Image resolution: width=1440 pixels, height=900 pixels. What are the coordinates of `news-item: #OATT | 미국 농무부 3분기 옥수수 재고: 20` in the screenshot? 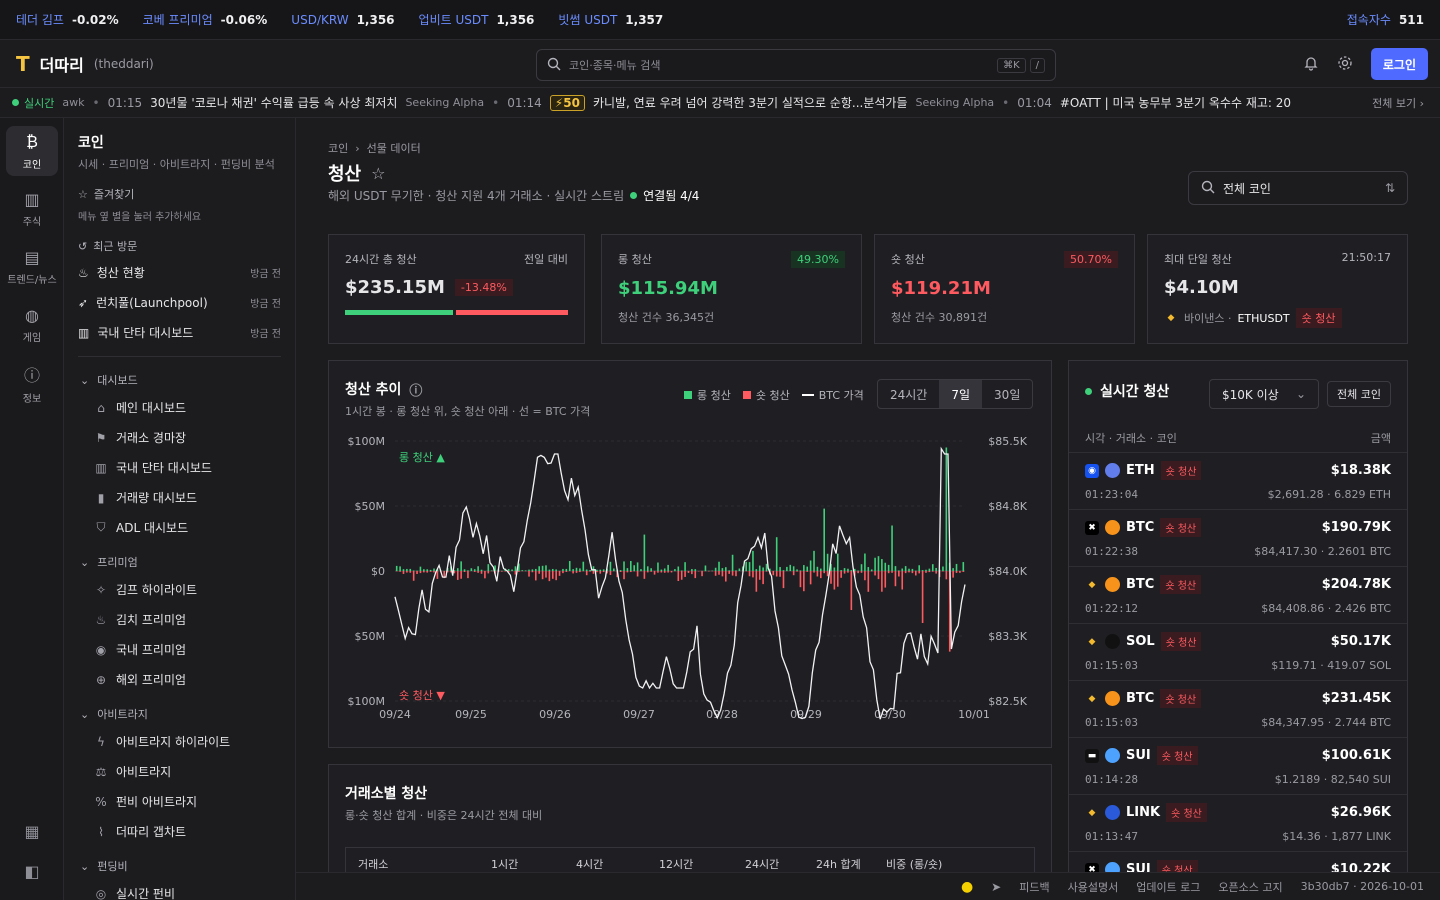 It's located at (1175, 102).